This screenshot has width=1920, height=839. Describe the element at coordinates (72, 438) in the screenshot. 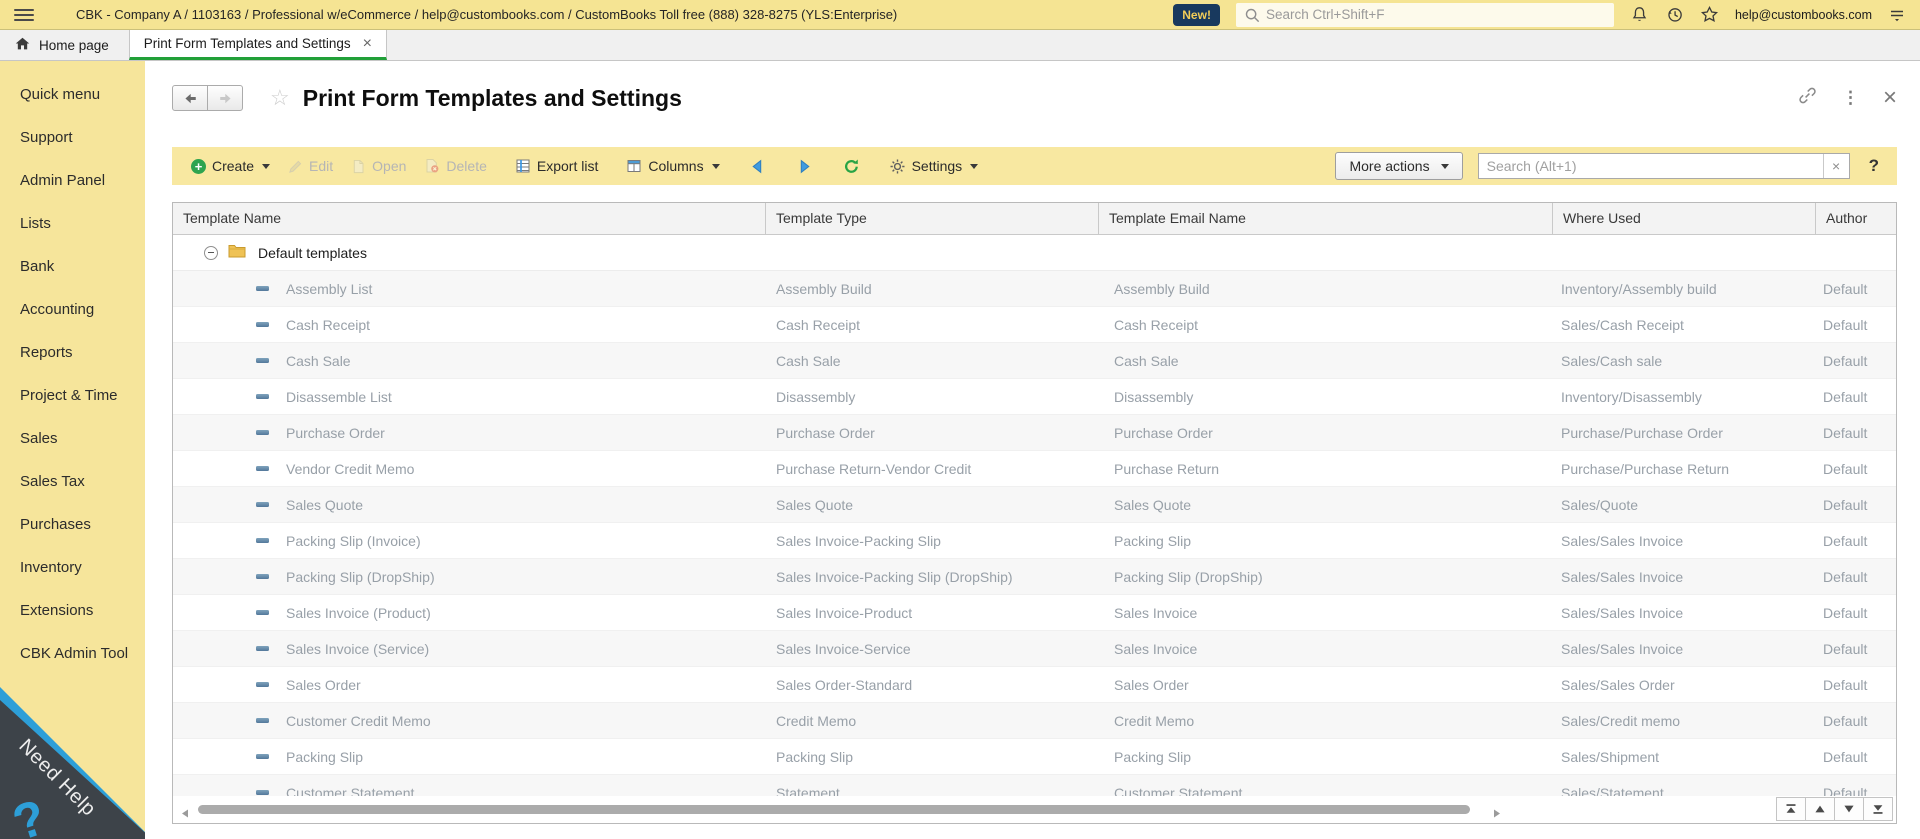

I see `sidebar-item-sales: Sales` at that location.